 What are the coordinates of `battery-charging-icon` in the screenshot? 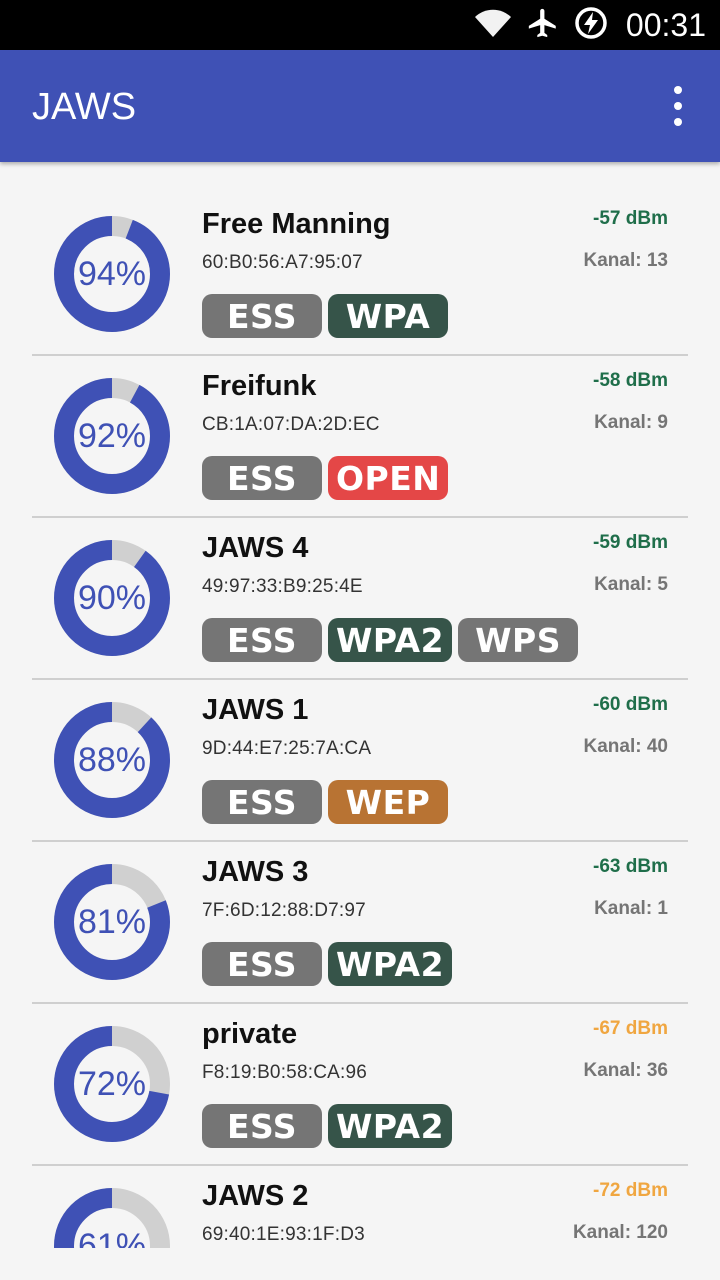 It's located at (591, 25).